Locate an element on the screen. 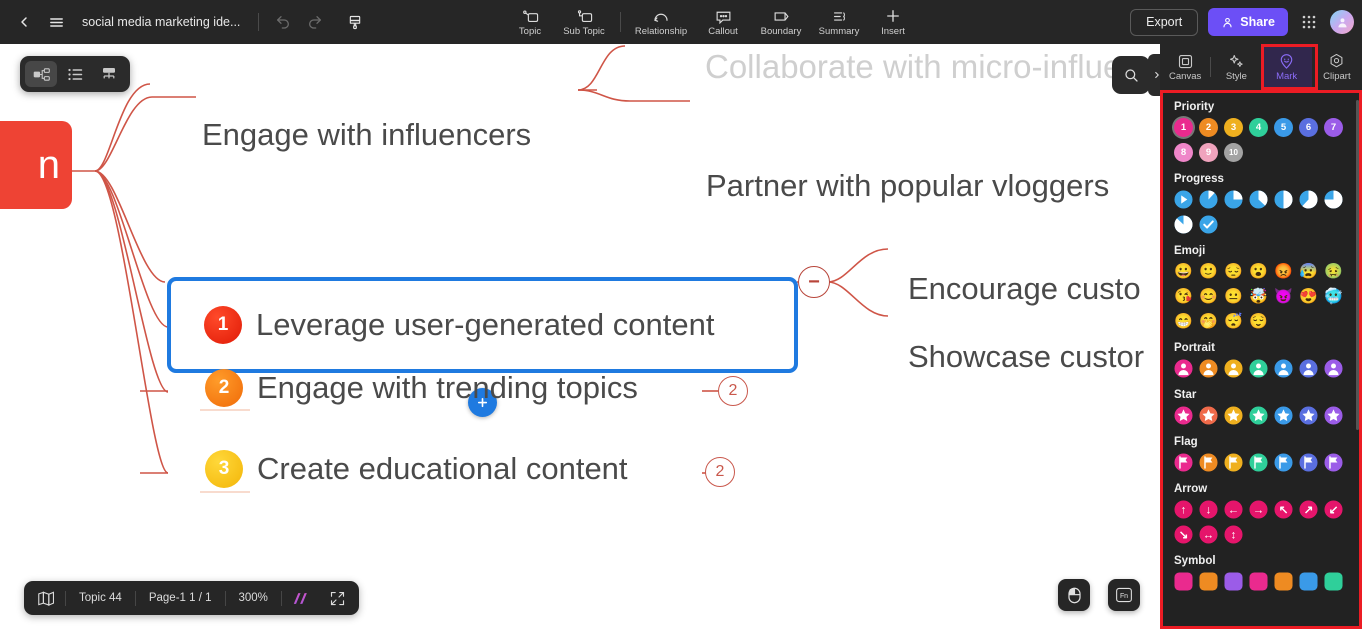 The image size is (1362, 629). mark-number-10: 10 is located at coordinates (1233, 152).